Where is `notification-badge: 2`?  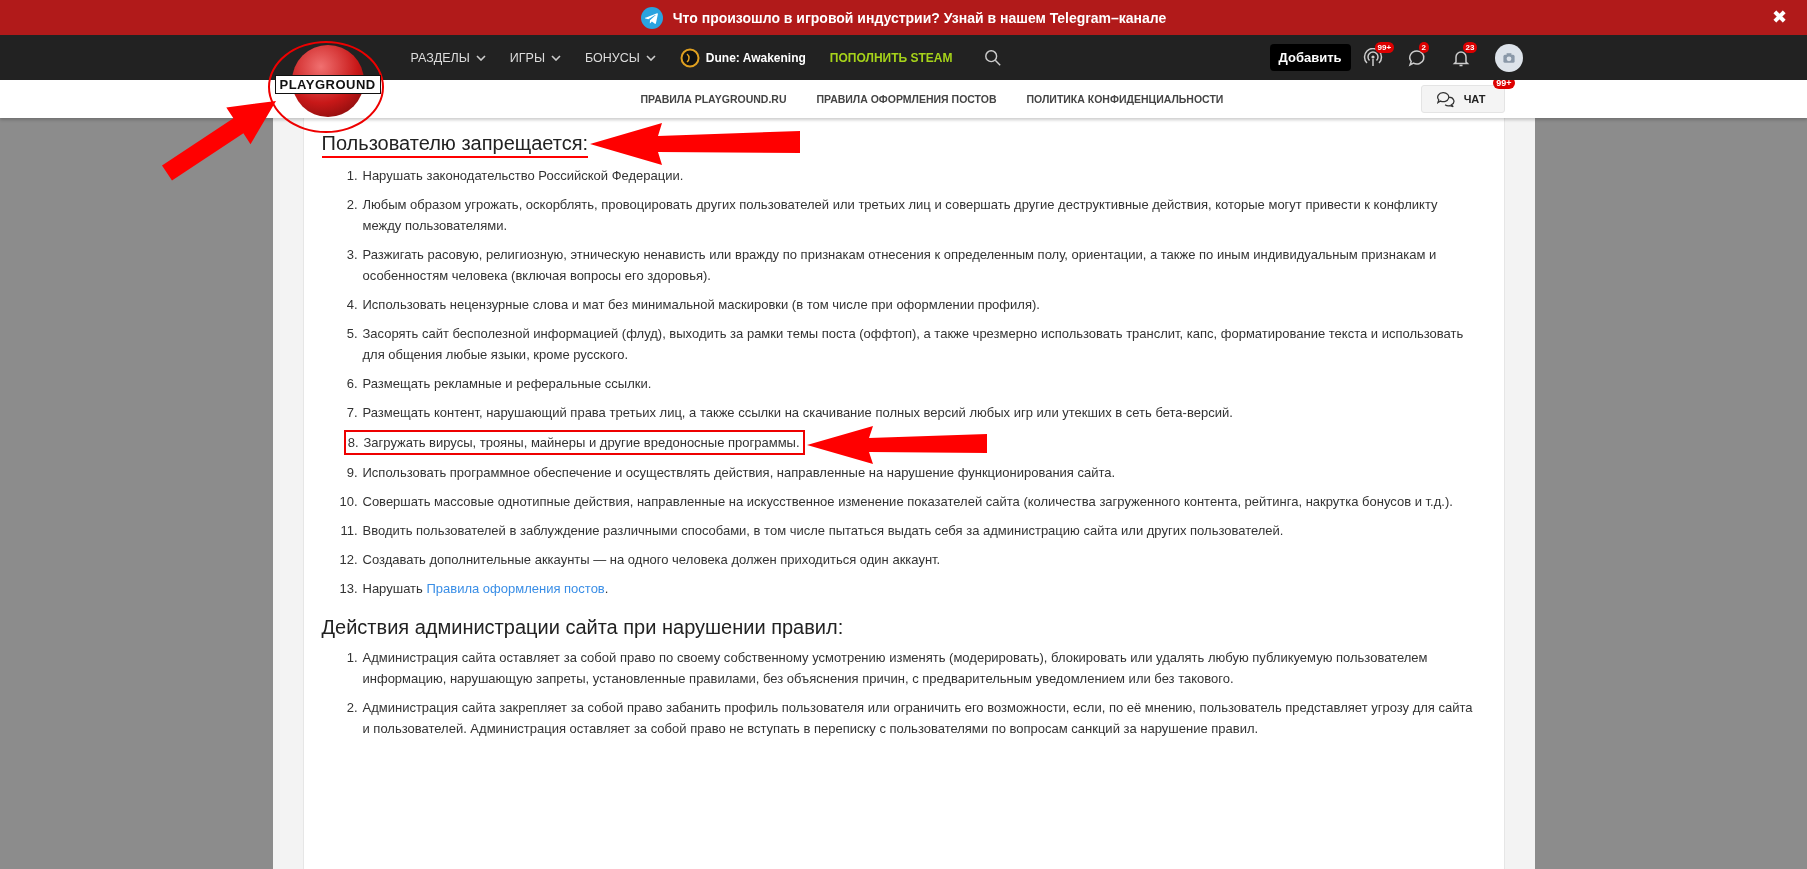
notification-badge: 2 is located at coordinates (1423, 47).